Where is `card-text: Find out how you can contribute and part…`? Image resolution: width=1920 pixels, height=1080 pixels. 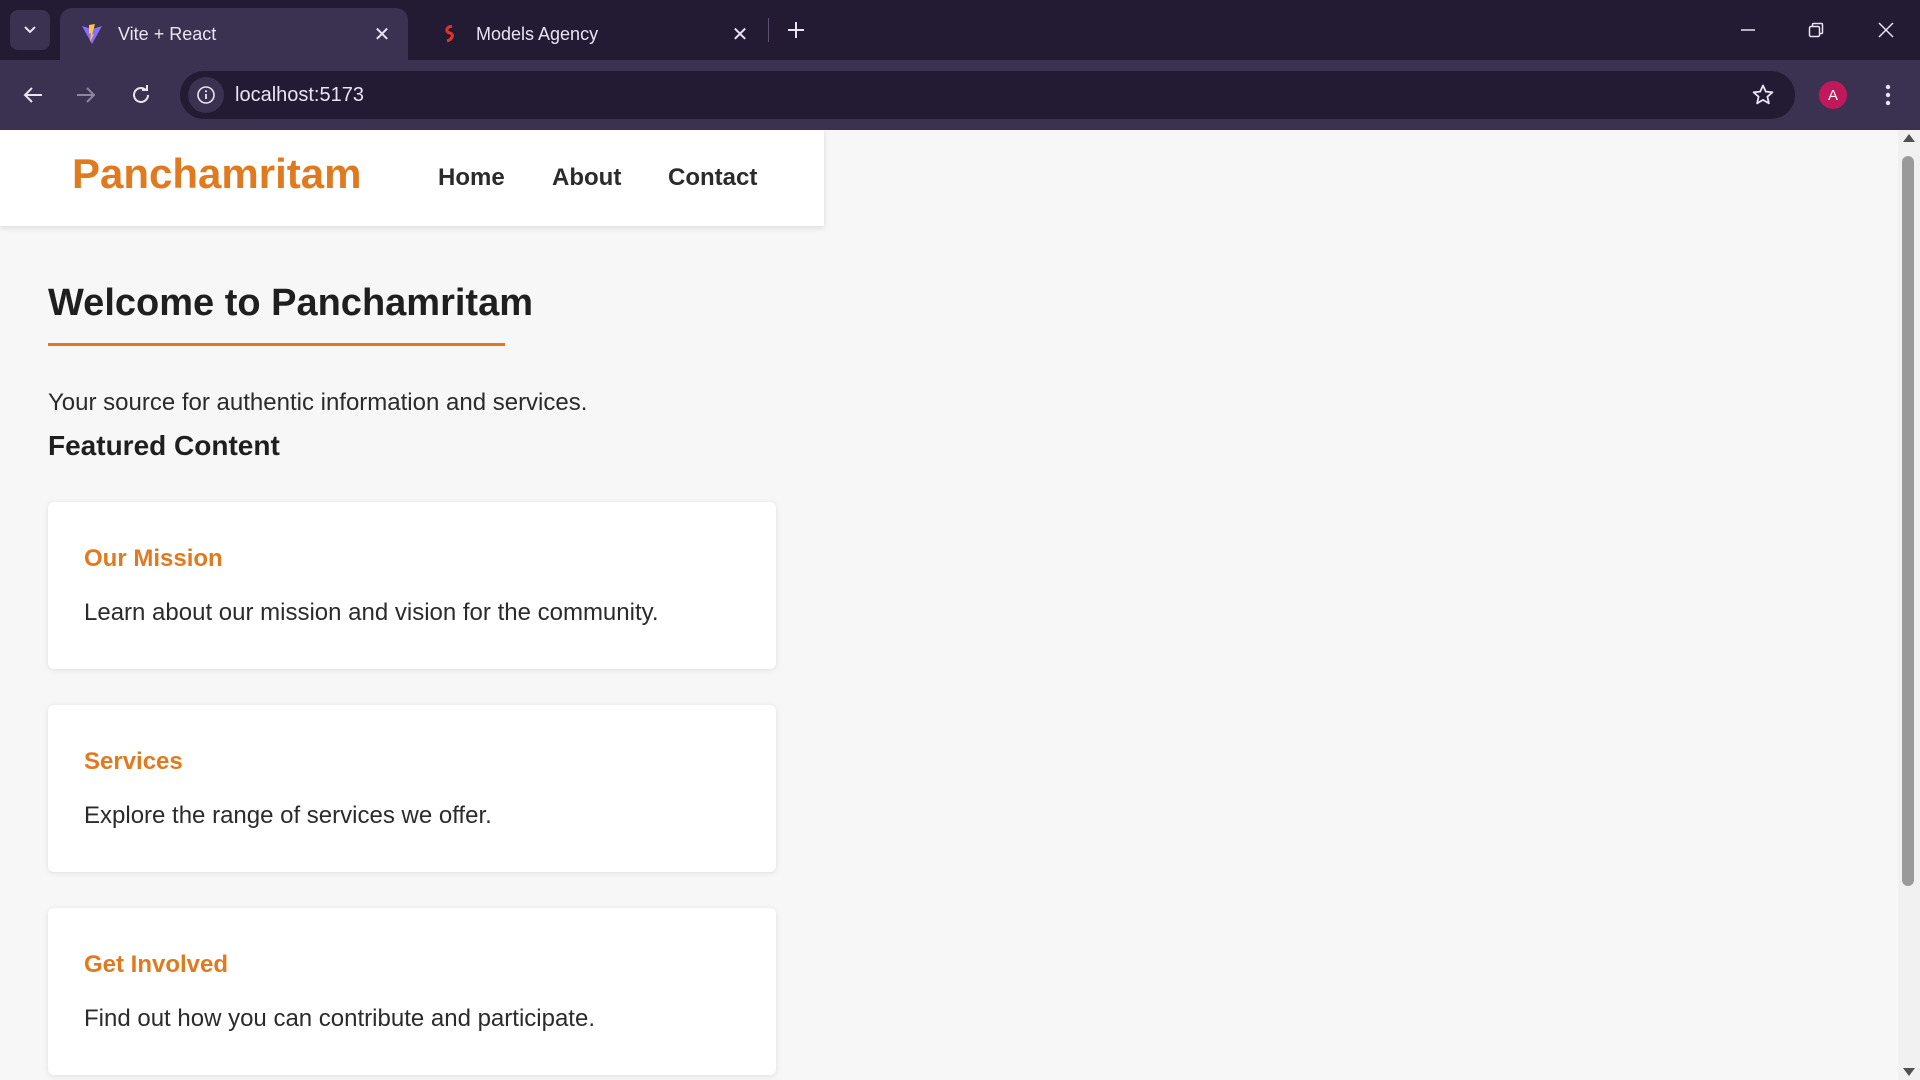
card-text: Find out how you can contribute and part… is located at coordinates (339, 1018).